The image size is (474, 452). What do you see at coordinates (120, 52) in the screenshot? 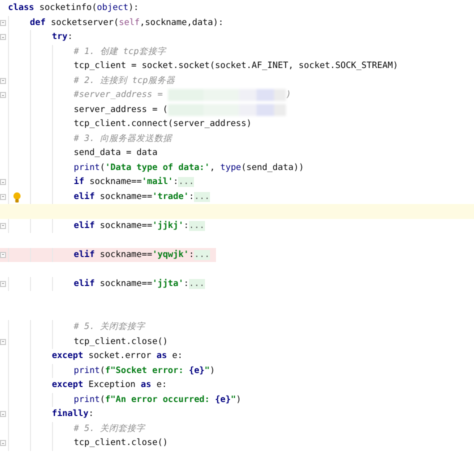
I see `code-line: # 1. 创建 tcp套接字` at bounding box center [120, 52].